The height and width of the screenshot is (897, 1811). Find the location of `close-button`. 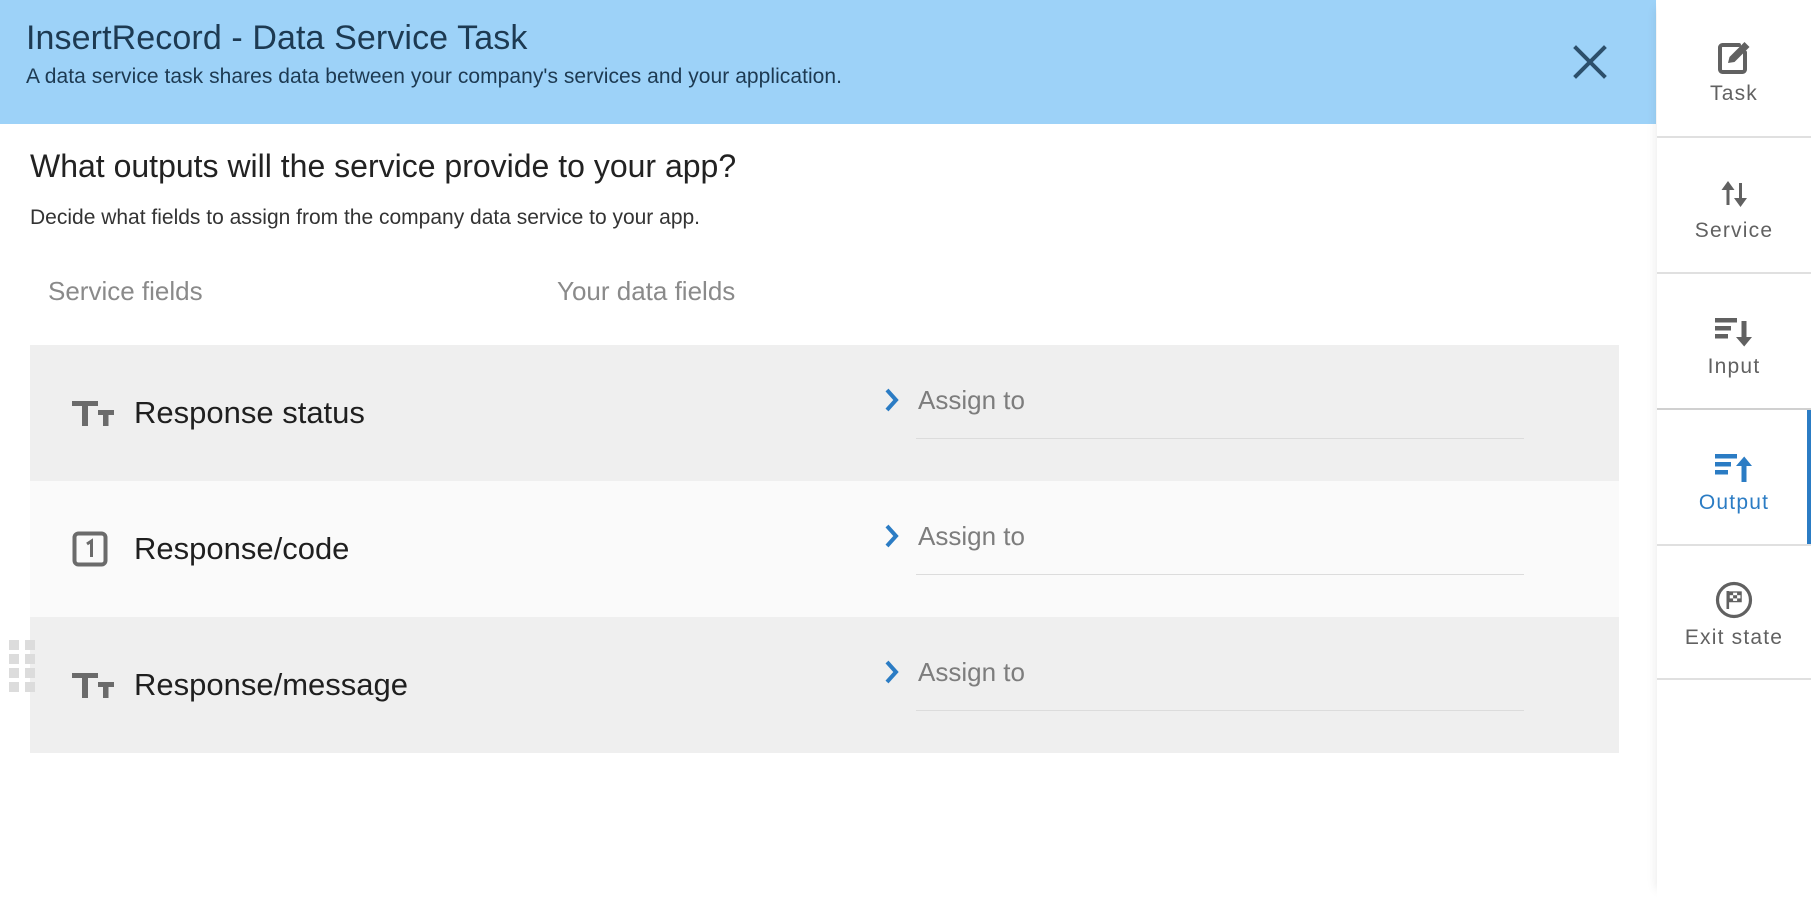

close-button is located at coordinates (1590, 62).